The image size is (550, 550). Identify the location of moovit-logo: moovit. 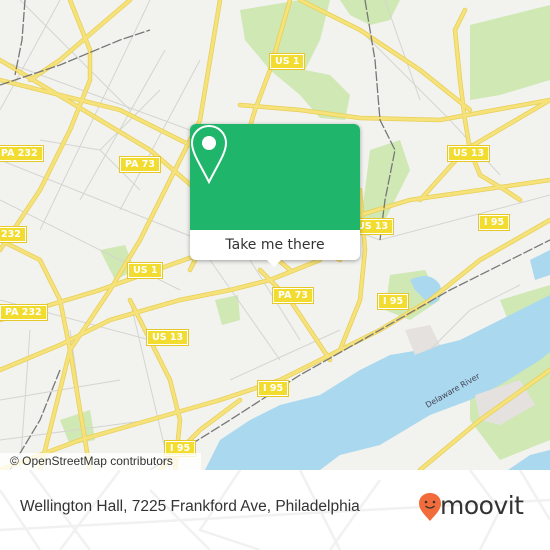
(483, 508).